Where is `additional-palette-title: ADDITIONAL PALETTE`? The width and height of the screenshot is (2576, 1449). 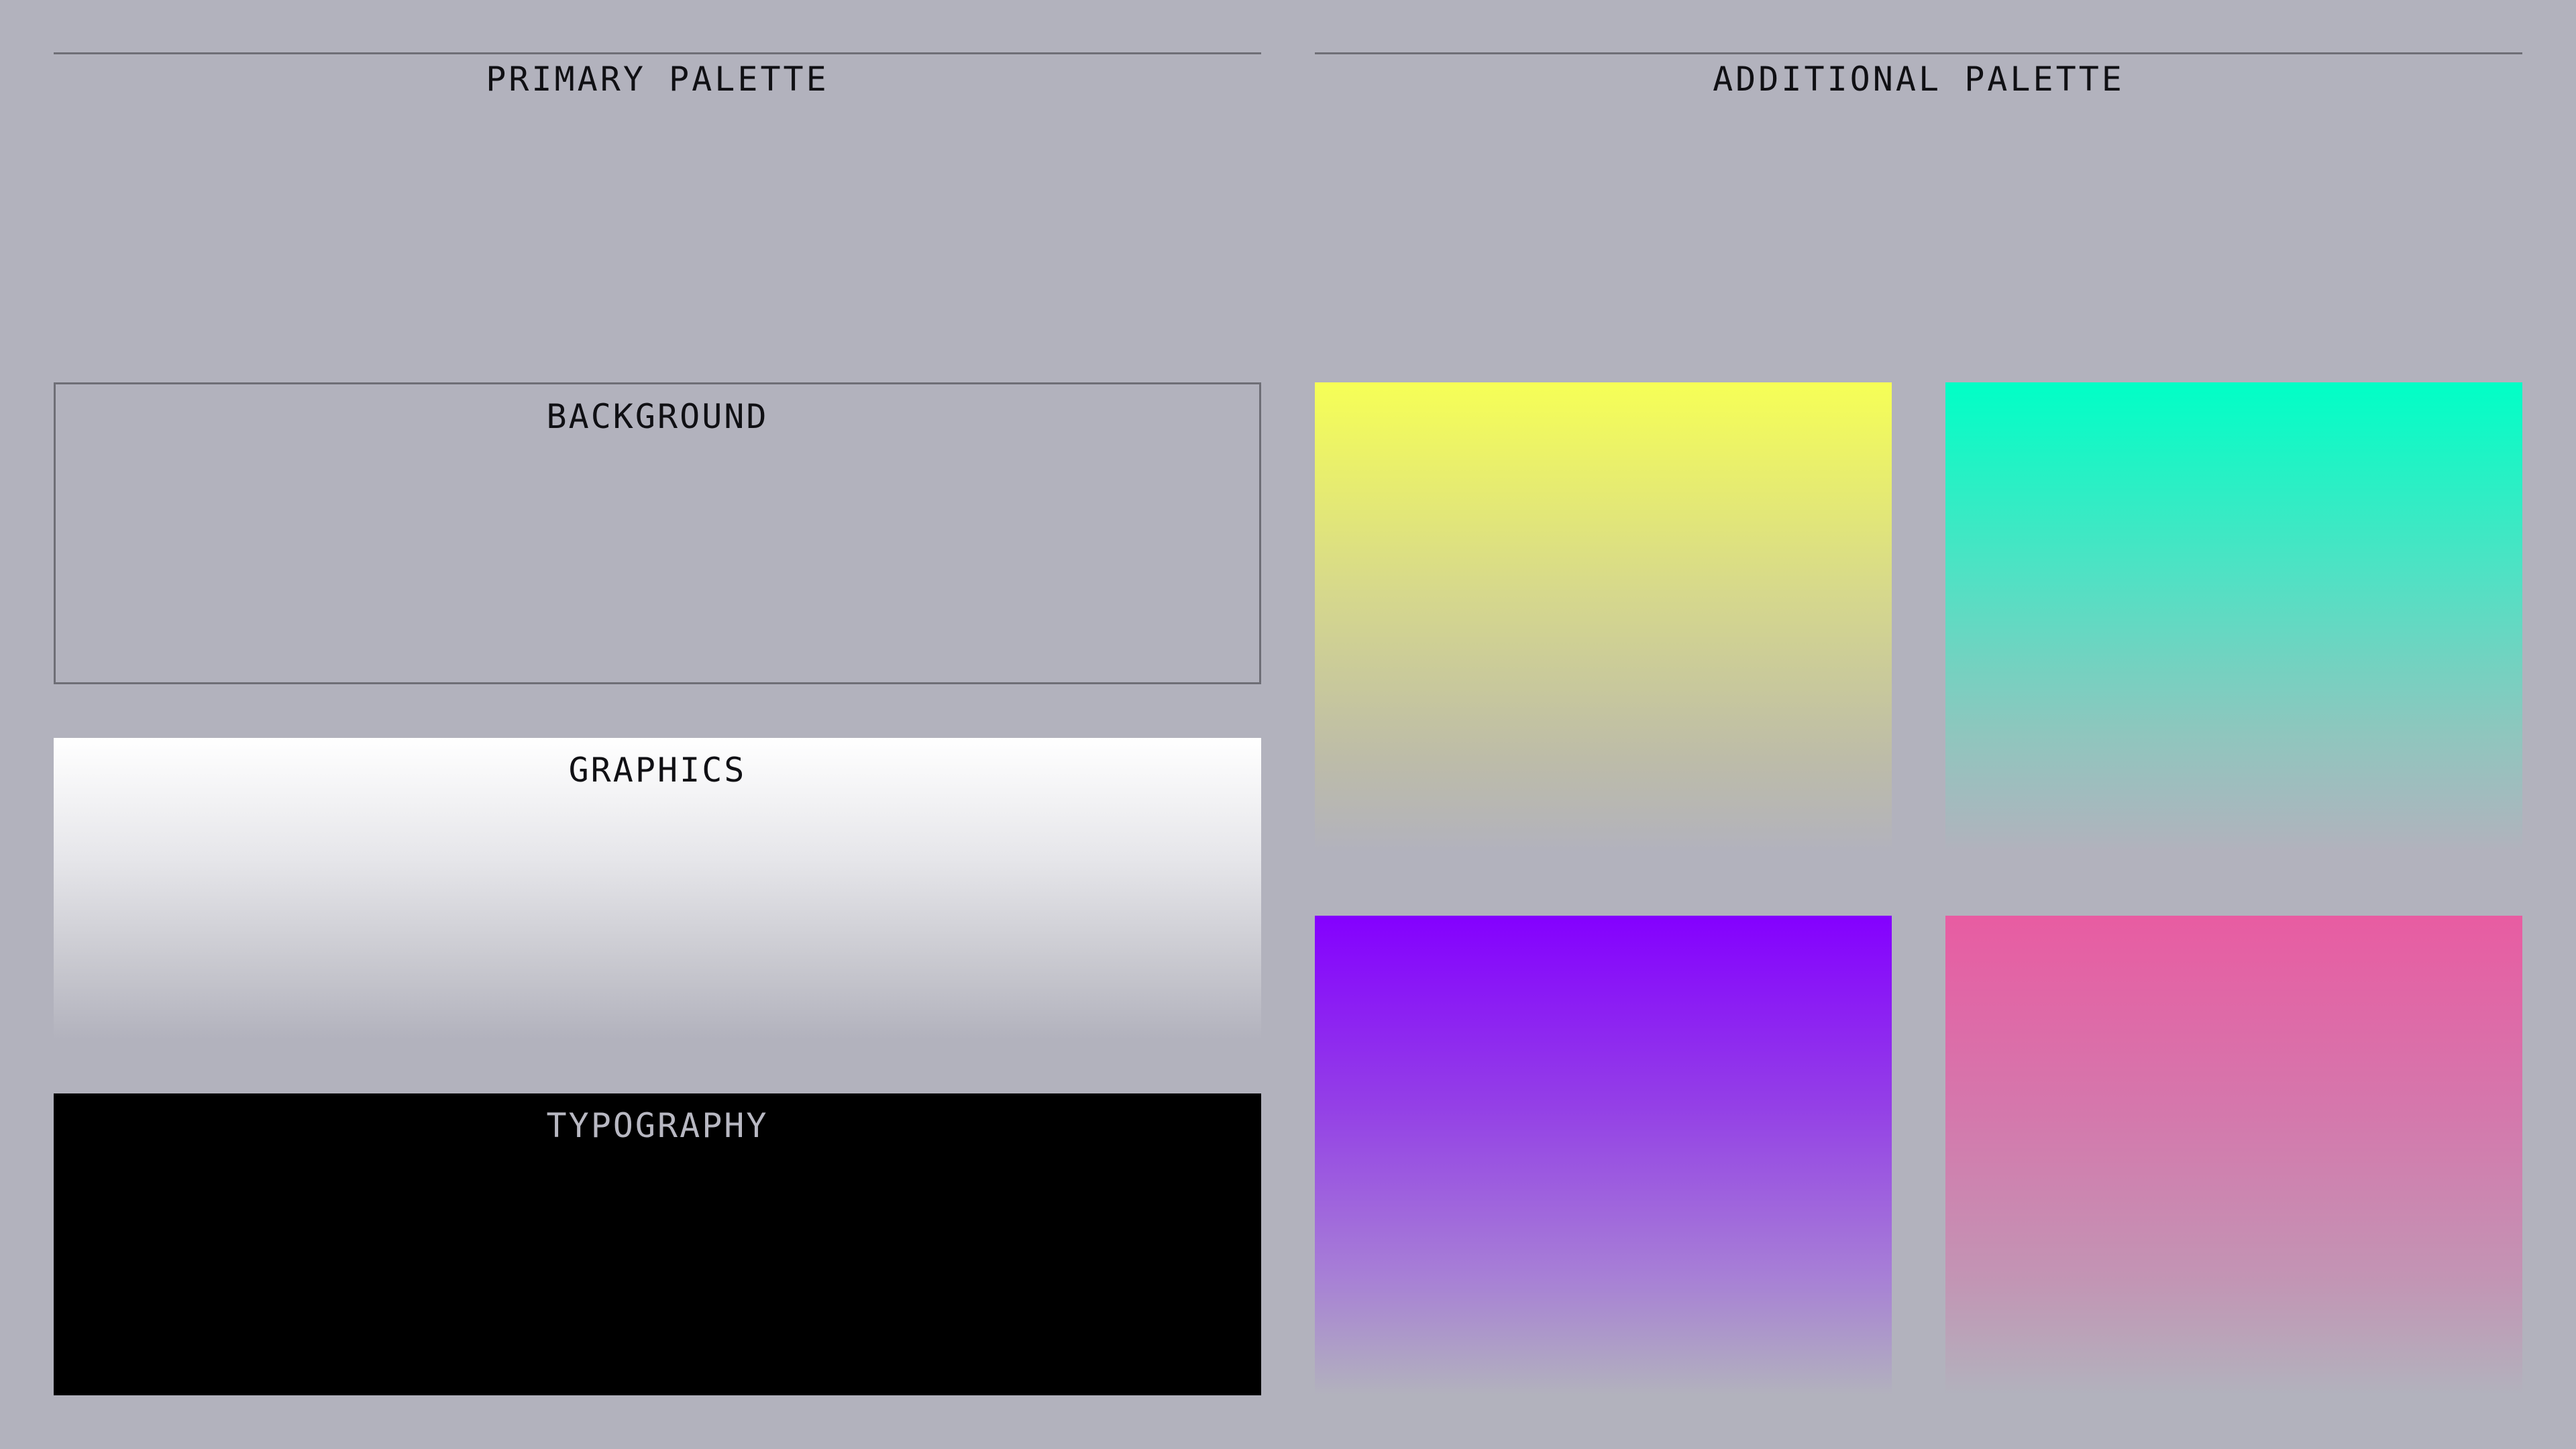
additional-palette-title: ADDITIONAL PALETTE is located at coordinates (1919, 79).